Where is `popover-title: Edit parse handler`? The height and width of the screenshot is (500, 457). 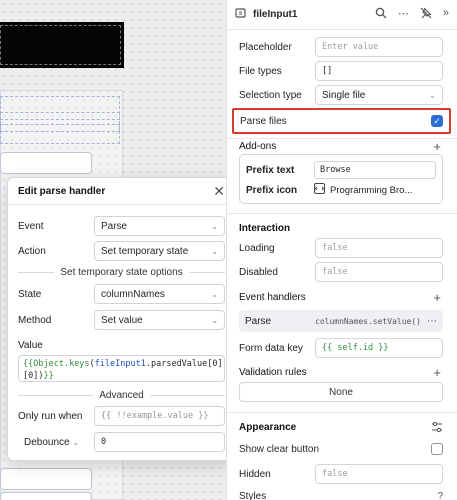
popover-title: Edit parse handler is located at coordinates (62, 191).